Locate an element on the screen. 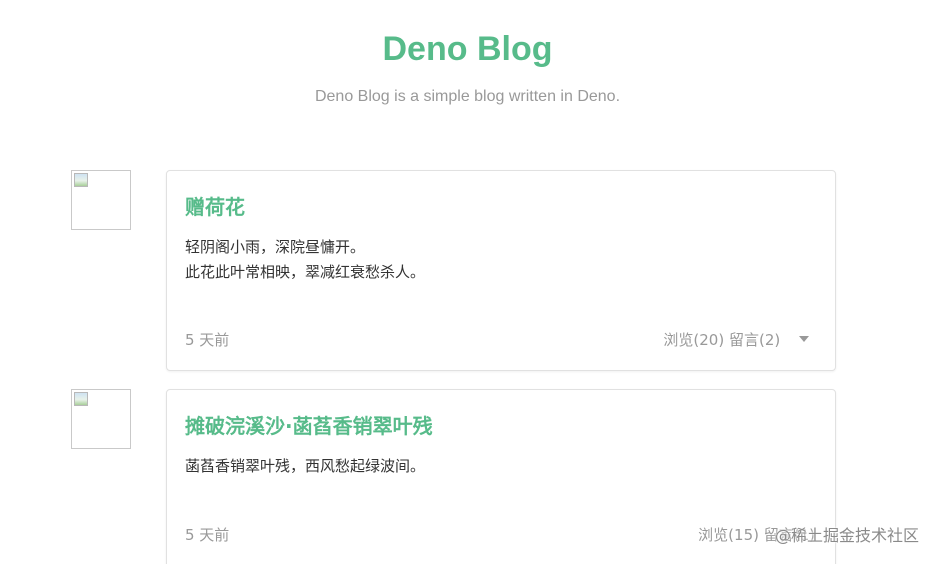 This screenshot has width=935, height=564. post-excerpt-line: 轻阴阁小雨，深院昼慵开。 is located at coordinates (275, 247).